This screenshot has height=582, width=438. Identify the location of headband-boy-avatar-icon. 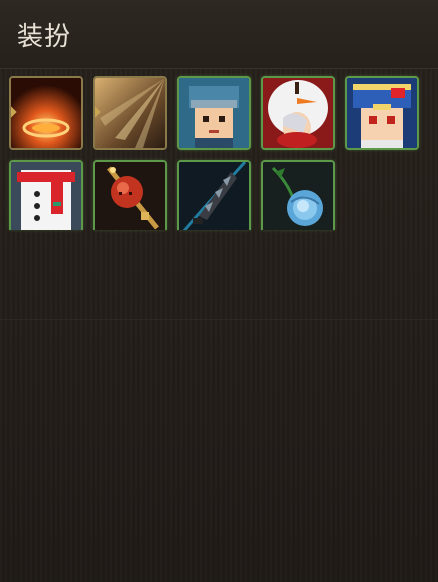
(214, 113).